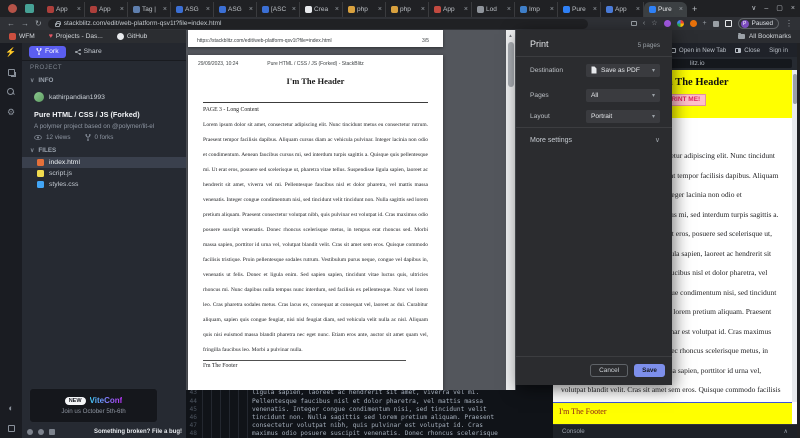 The width and height of the screenshot is (800, 438). Describe the element at coordinates (104, 77) in the screenshot. I see `info-section-header: ∨ INFO` at that location.